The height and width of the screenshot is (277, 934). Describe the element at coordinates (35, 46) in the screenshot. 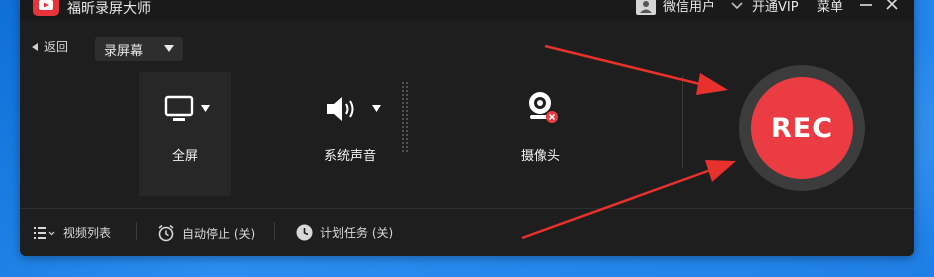

I see `back-arrow-icon` at that location.